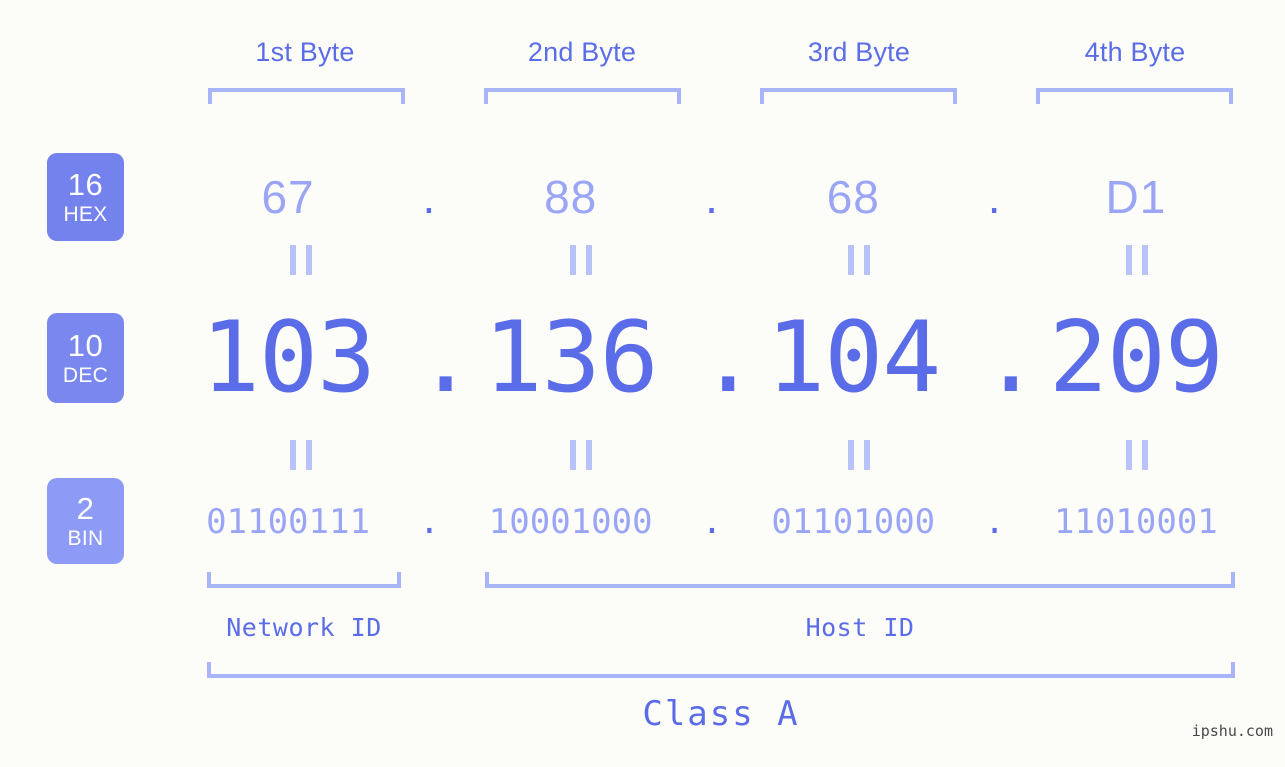 The width and height of the screenshot is (1285, 767). I want to click on base-badge-dec: 10 DEC, so click(85, 358).